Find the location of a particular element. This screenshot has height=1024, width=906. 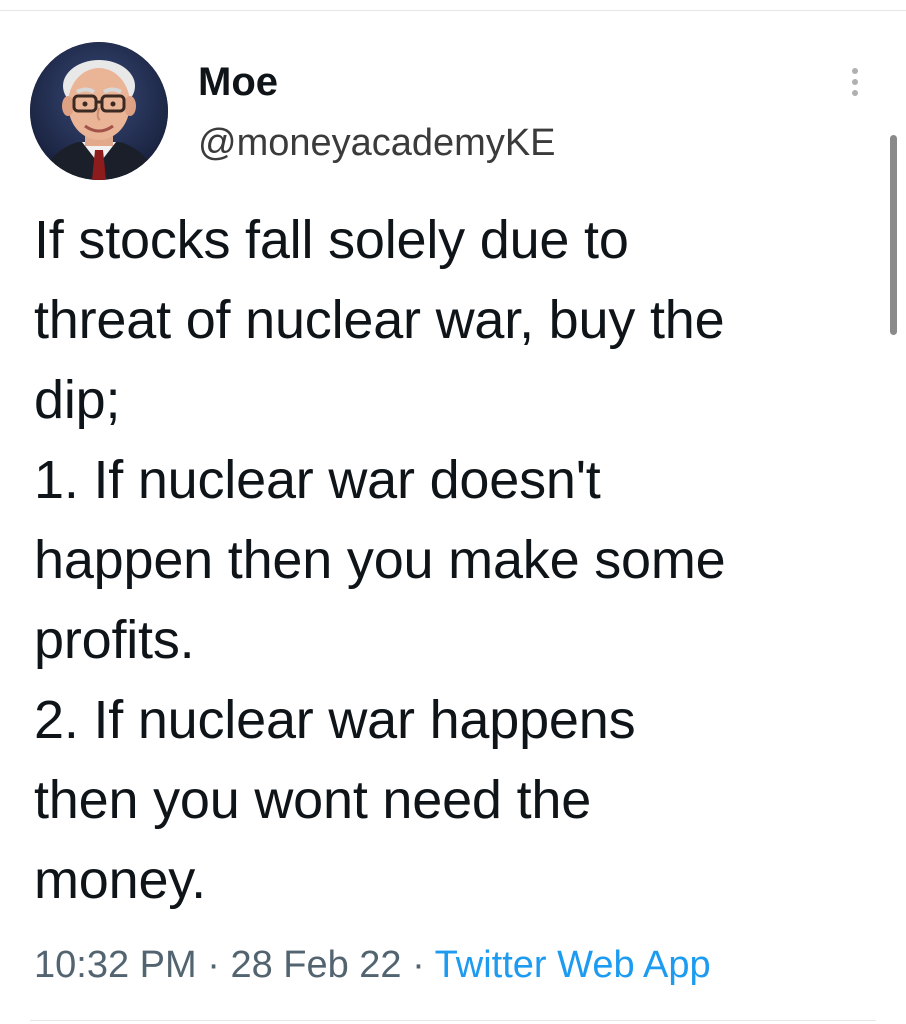

scrollbar-thumb is located at coordinates (893, 235).